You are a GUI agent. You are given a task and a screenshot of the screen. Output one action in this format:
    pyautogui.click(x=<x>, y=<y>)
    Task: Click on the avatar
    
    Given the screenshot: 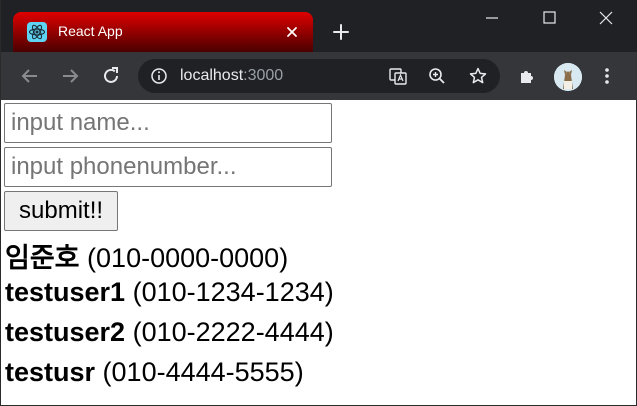 What is the action you would take?
    pyautogui.click(x=568, y=77)
    